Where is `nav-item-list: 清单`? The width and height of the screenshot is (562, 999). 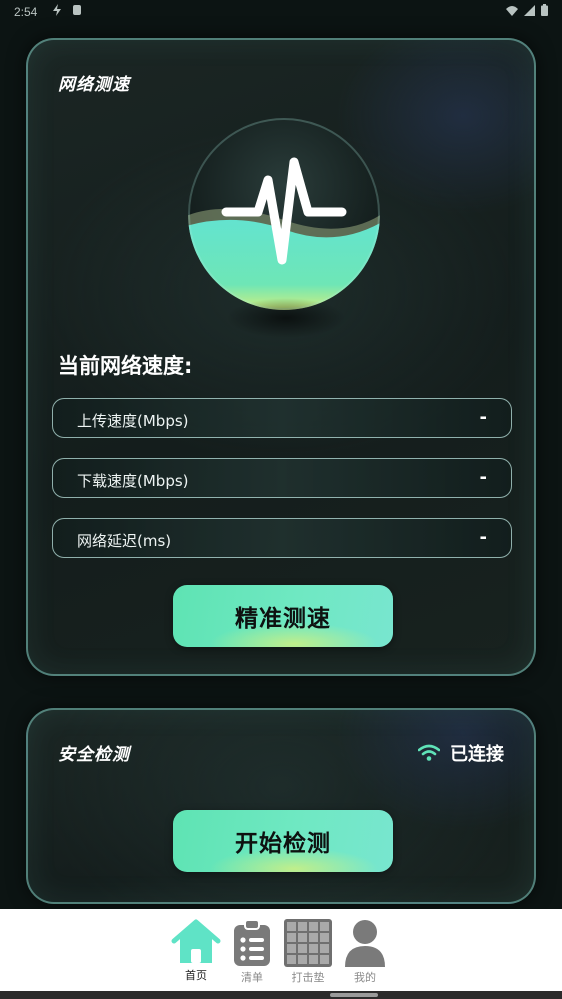 nav-item-list: 清单 is located at coordinates (252, 952).